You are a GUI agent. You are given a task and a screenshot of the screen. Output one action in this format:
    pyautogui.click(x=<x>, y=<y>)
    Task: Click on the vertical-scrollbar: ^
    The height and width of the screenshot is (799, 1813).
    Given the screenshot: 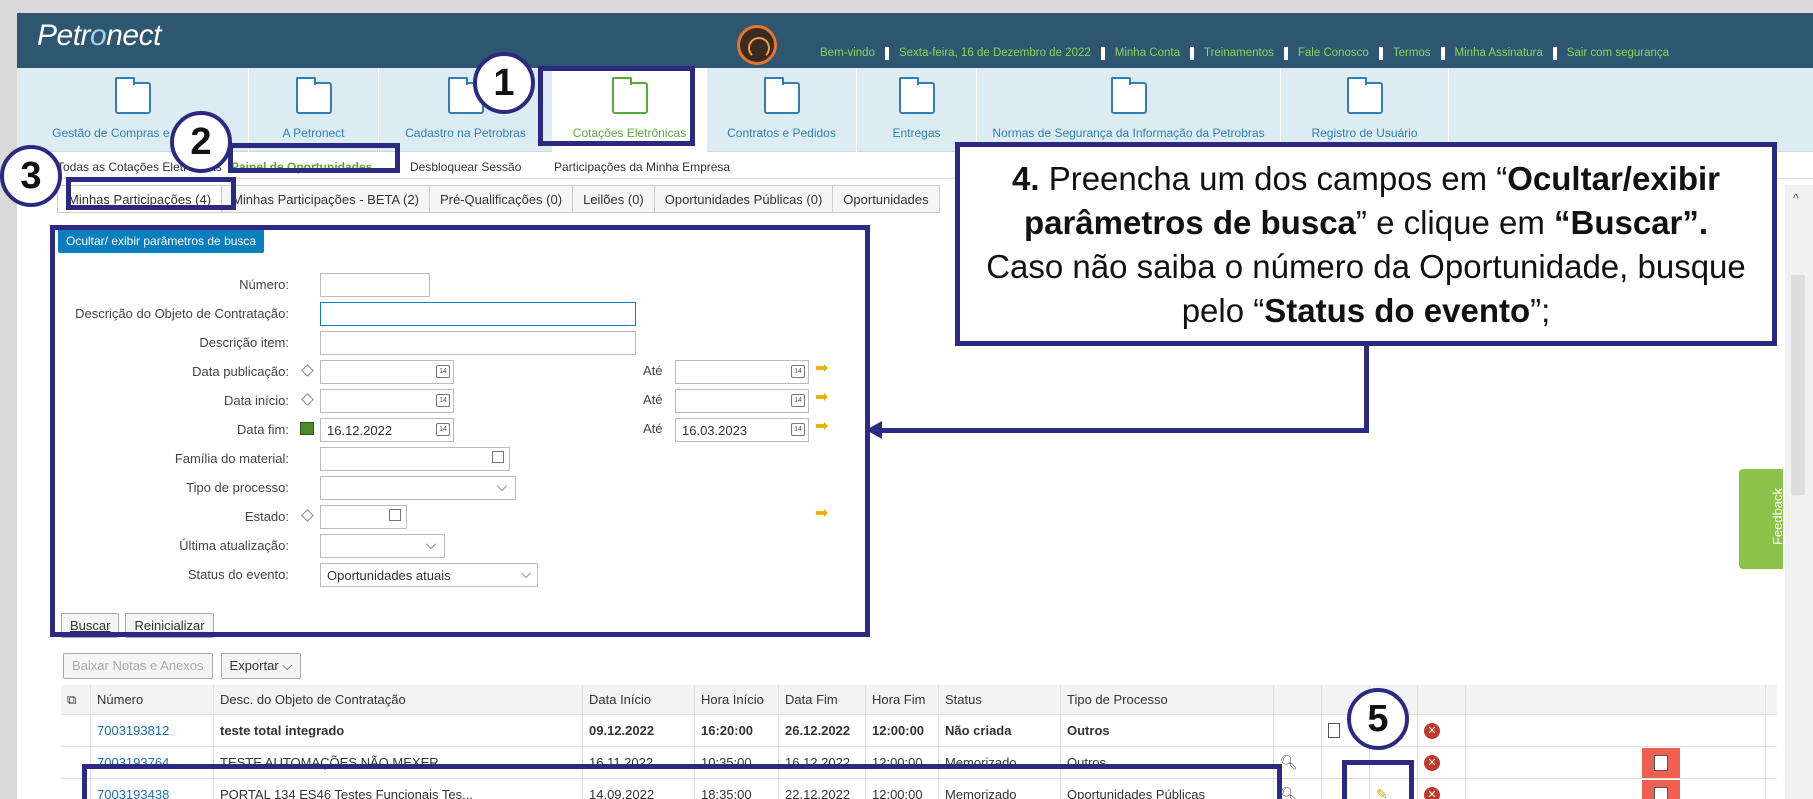 What is the action you would take?
    pyautogui.click(x=1799, y=492)
    